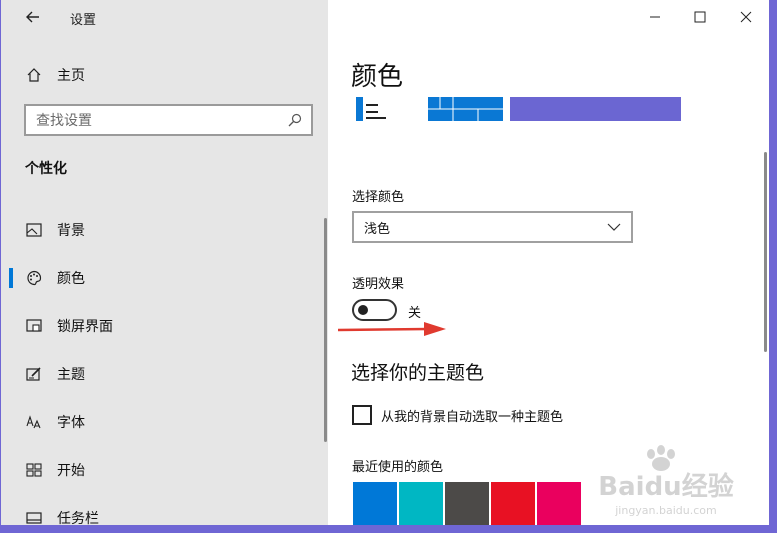 This screenshot has width=777, height=533. I want to click on sidebar-item-label: 主题, so click(71, 375).